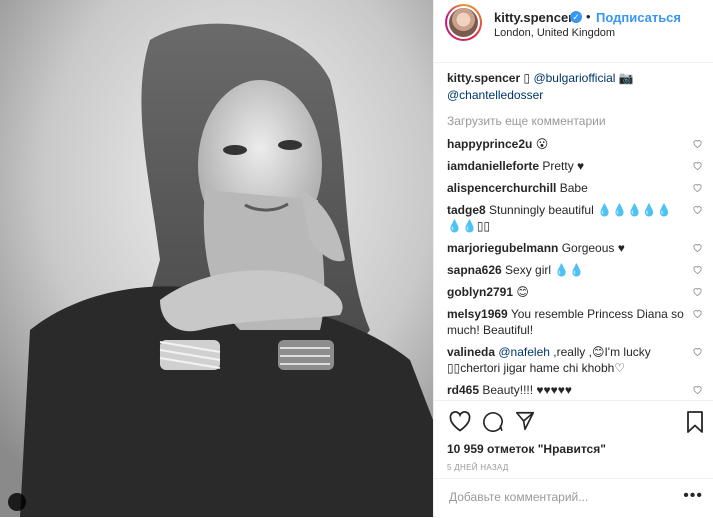 The width and height of the screenshot is (713, 518). What do you see at coordinates (575, 292) in the screenshot?
I see `comment-row: goblyn2791 😊` at bounding box center [575, 292].